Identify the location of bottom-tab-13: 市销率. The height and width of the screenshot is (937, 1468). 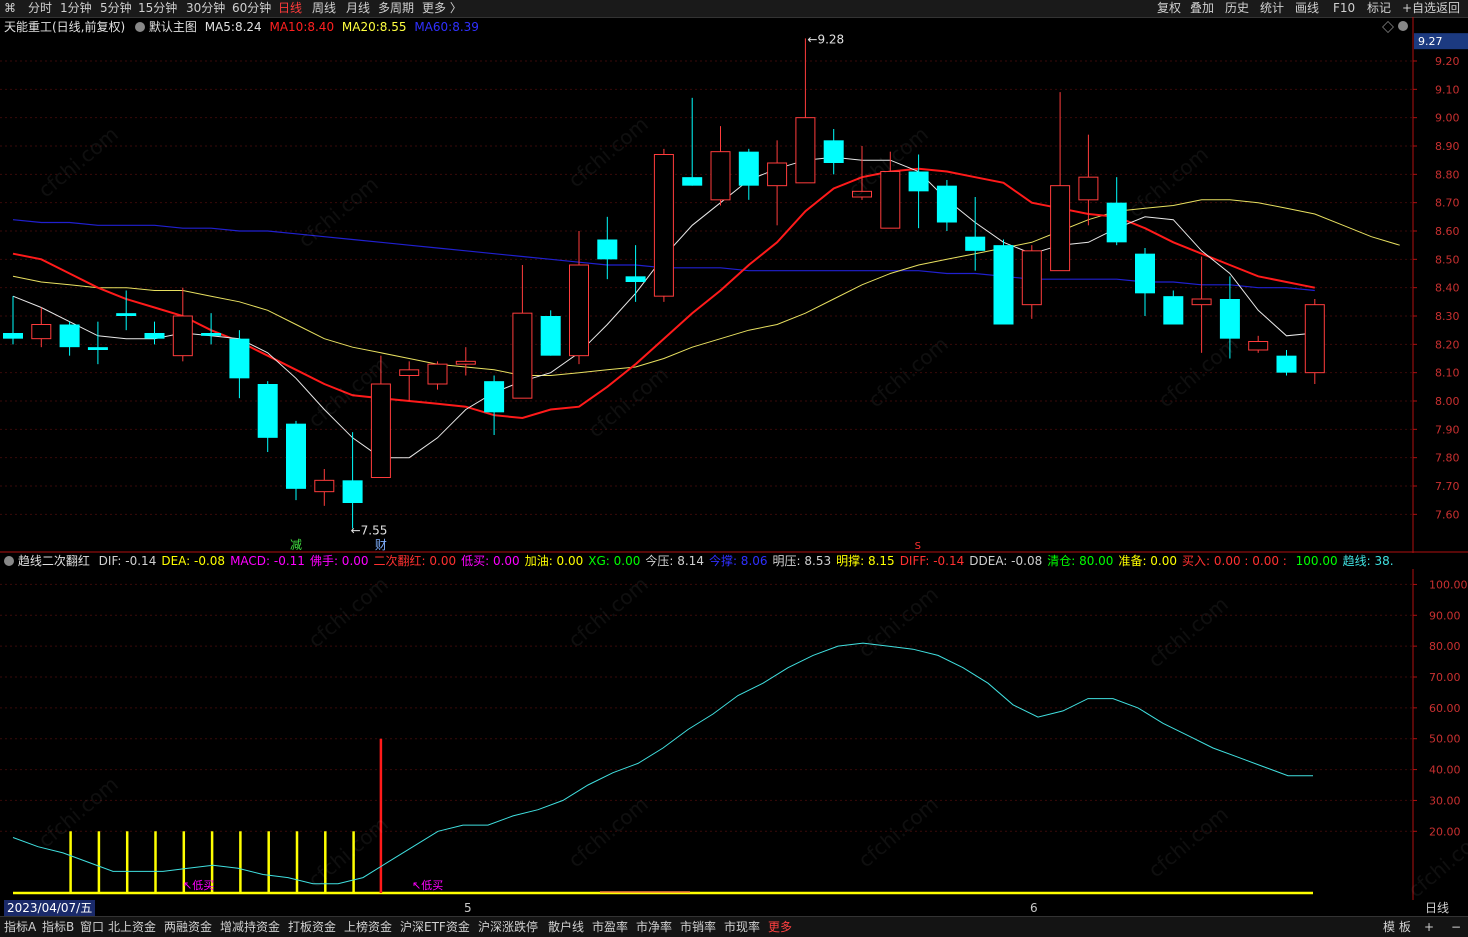
(698, 927).